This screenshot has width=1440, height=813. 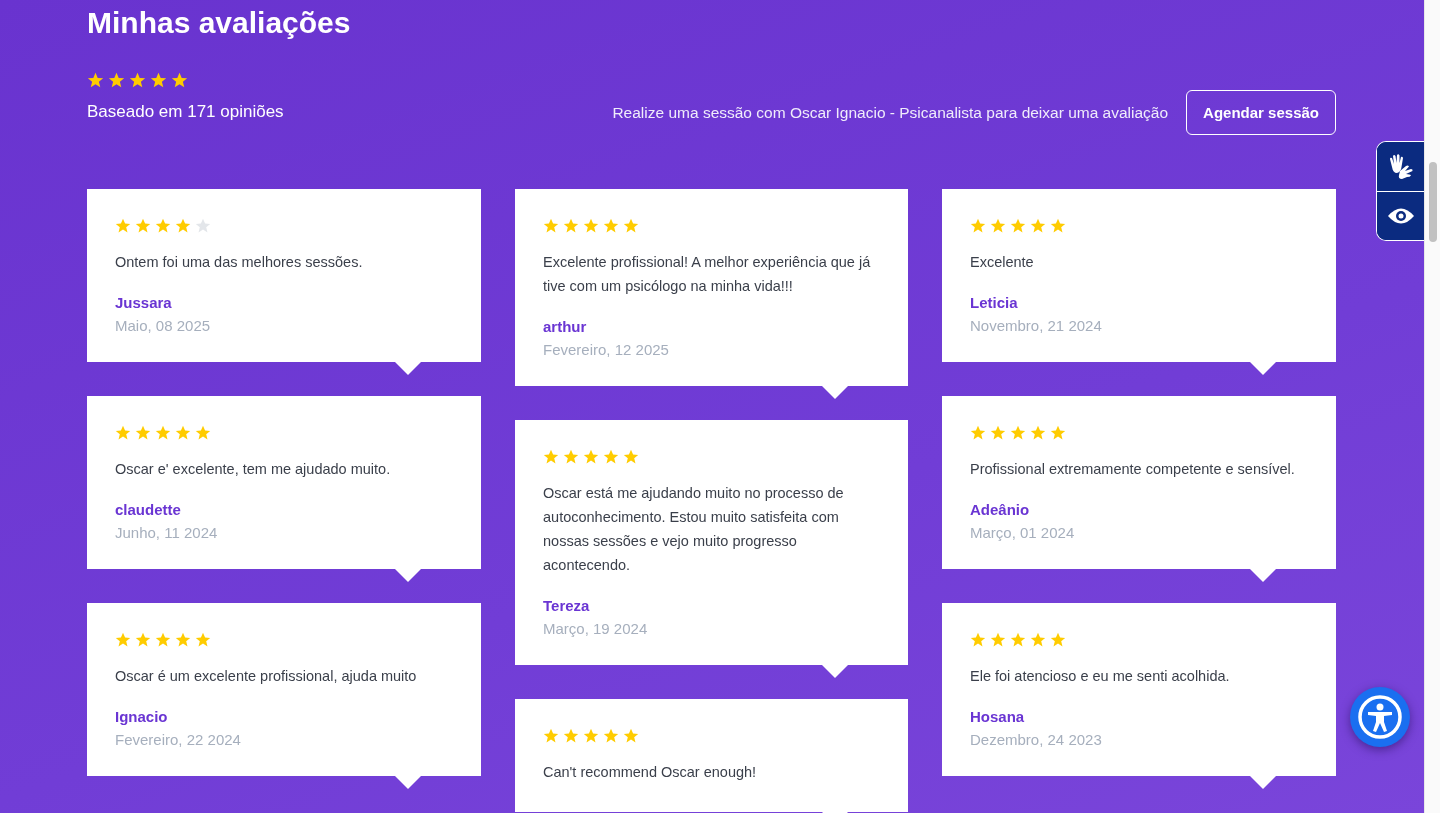 I want to click on reviewer-name: Ignacio, so click(x=142, y=716).